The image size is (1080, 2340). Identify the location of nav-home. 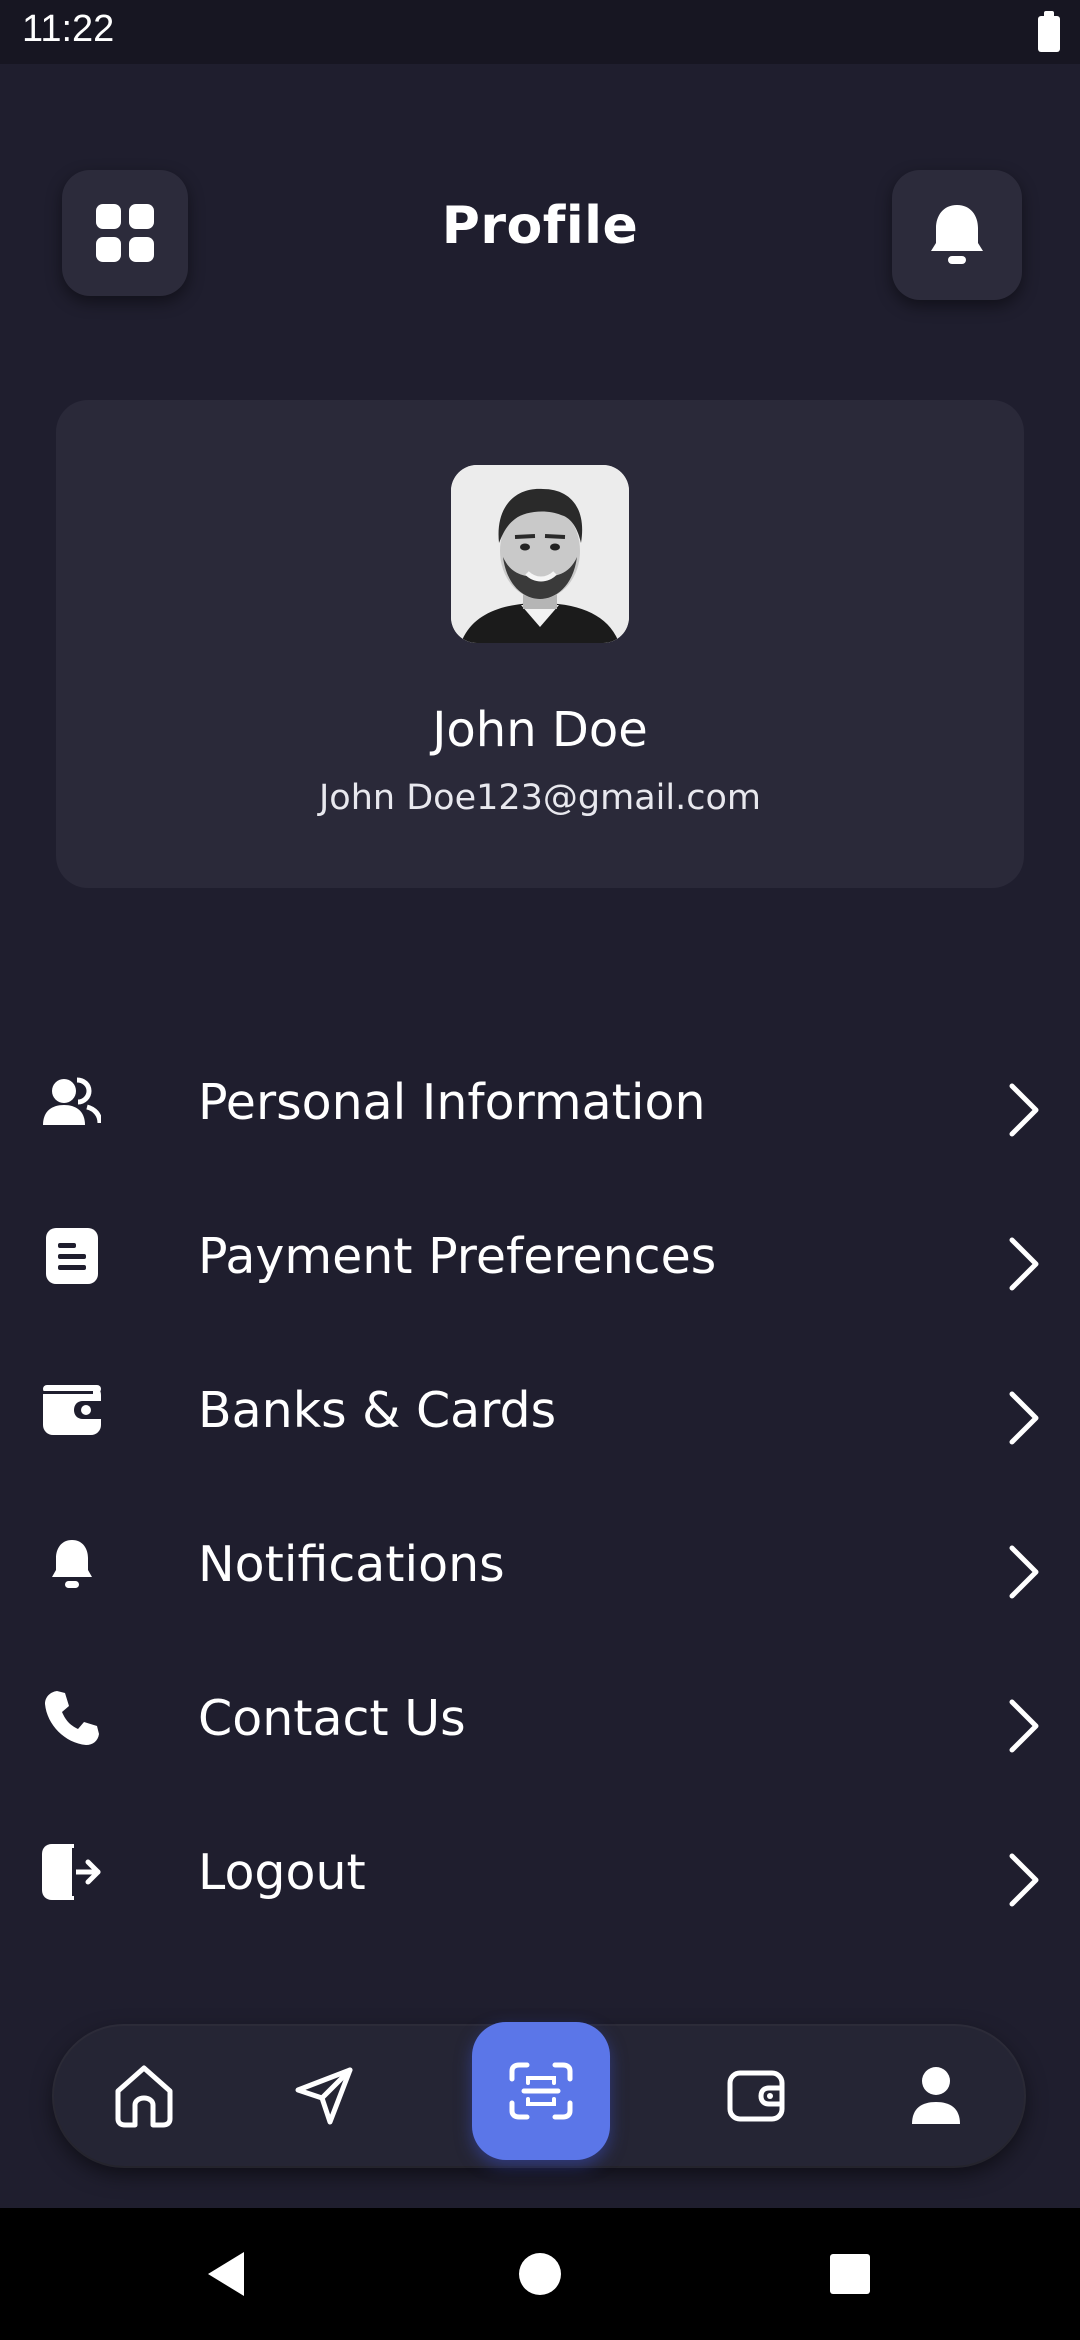
(144, 2096).